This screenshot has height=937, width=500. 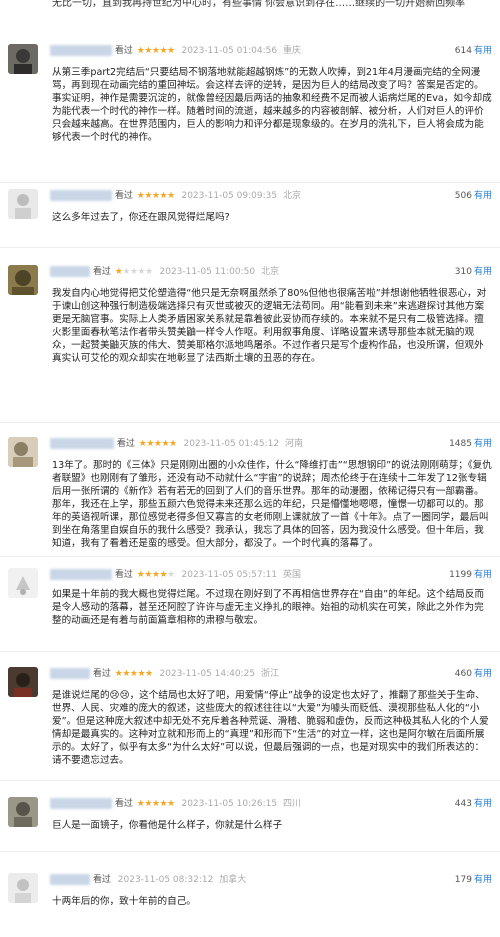 What do you see at coordinates (463, 804) in the screenshot?
I see `vote-number: 443` at bounding box center [463, 804].